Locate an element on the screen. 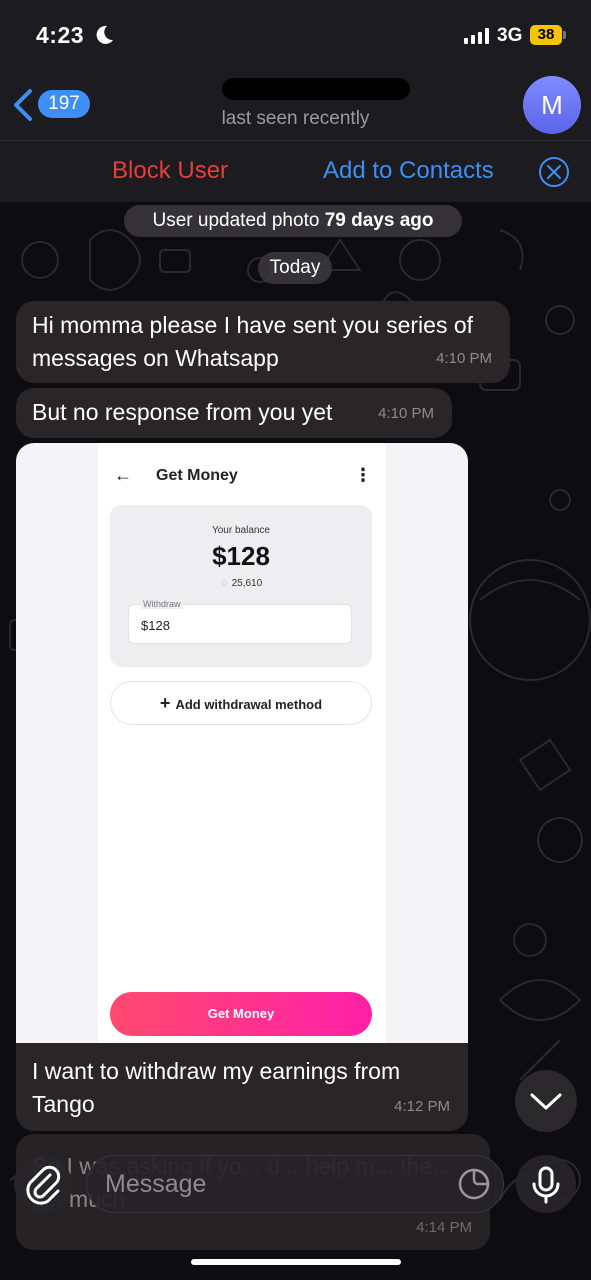 The height and width of the screenshot is (1280, 591). screenshot-withdraw-value: $128 is located at coordinates (155, 625).